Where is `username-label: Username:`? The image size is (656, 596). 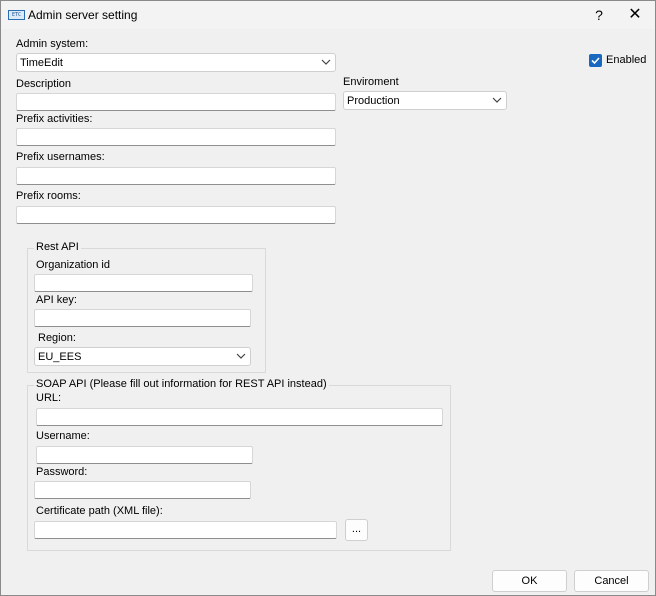
username-label: Username: is located at coordinates (63, 436).